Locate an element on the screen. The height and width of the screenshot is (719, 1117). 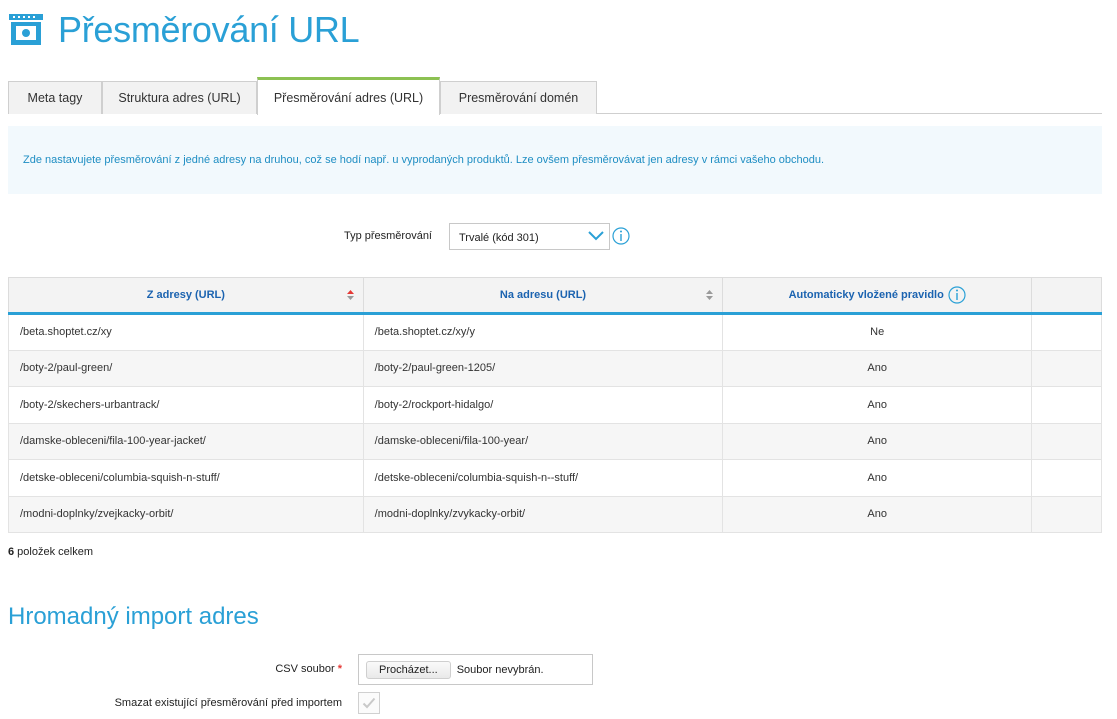
column-header-from-label: Z adresy (URL) is located at coordinates (185, 295).